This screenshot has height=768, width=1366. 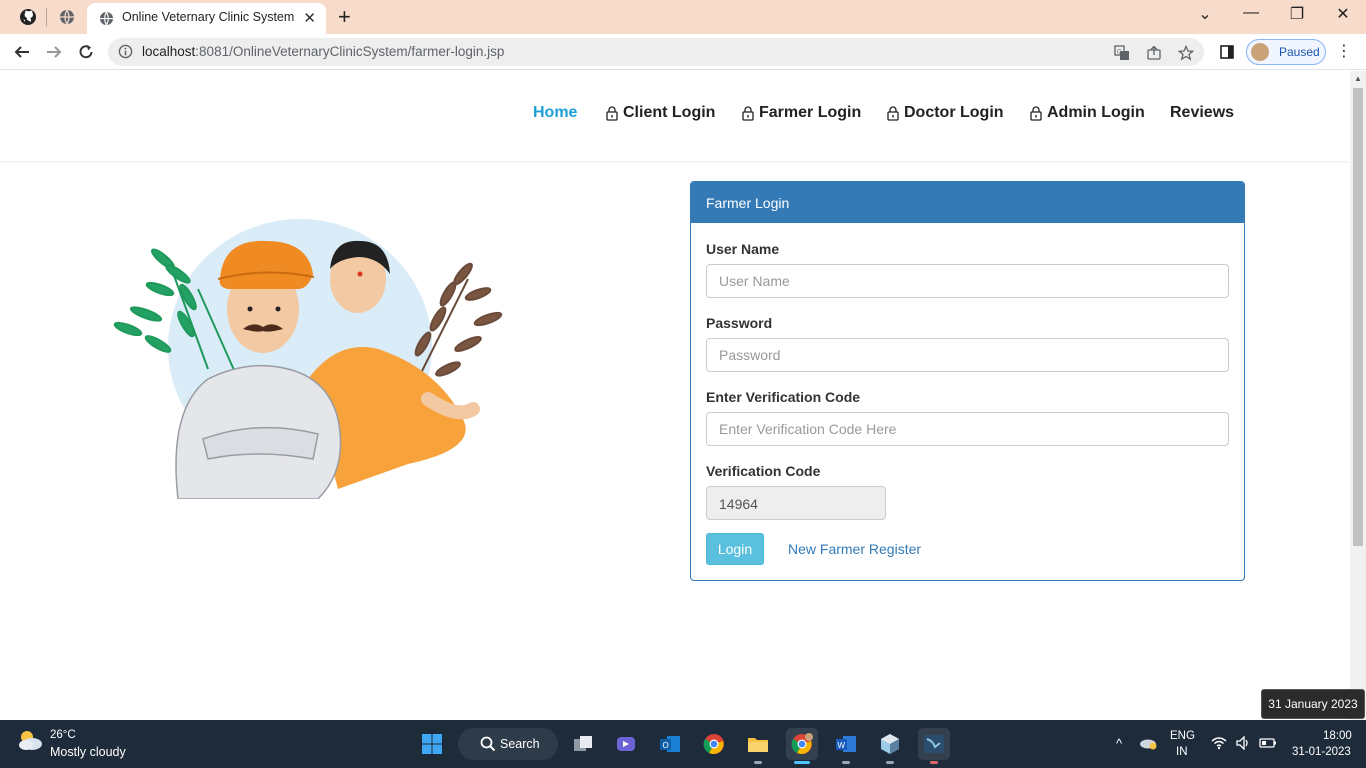 I want to click on url-host: localhost, so click(x=169, y=51).